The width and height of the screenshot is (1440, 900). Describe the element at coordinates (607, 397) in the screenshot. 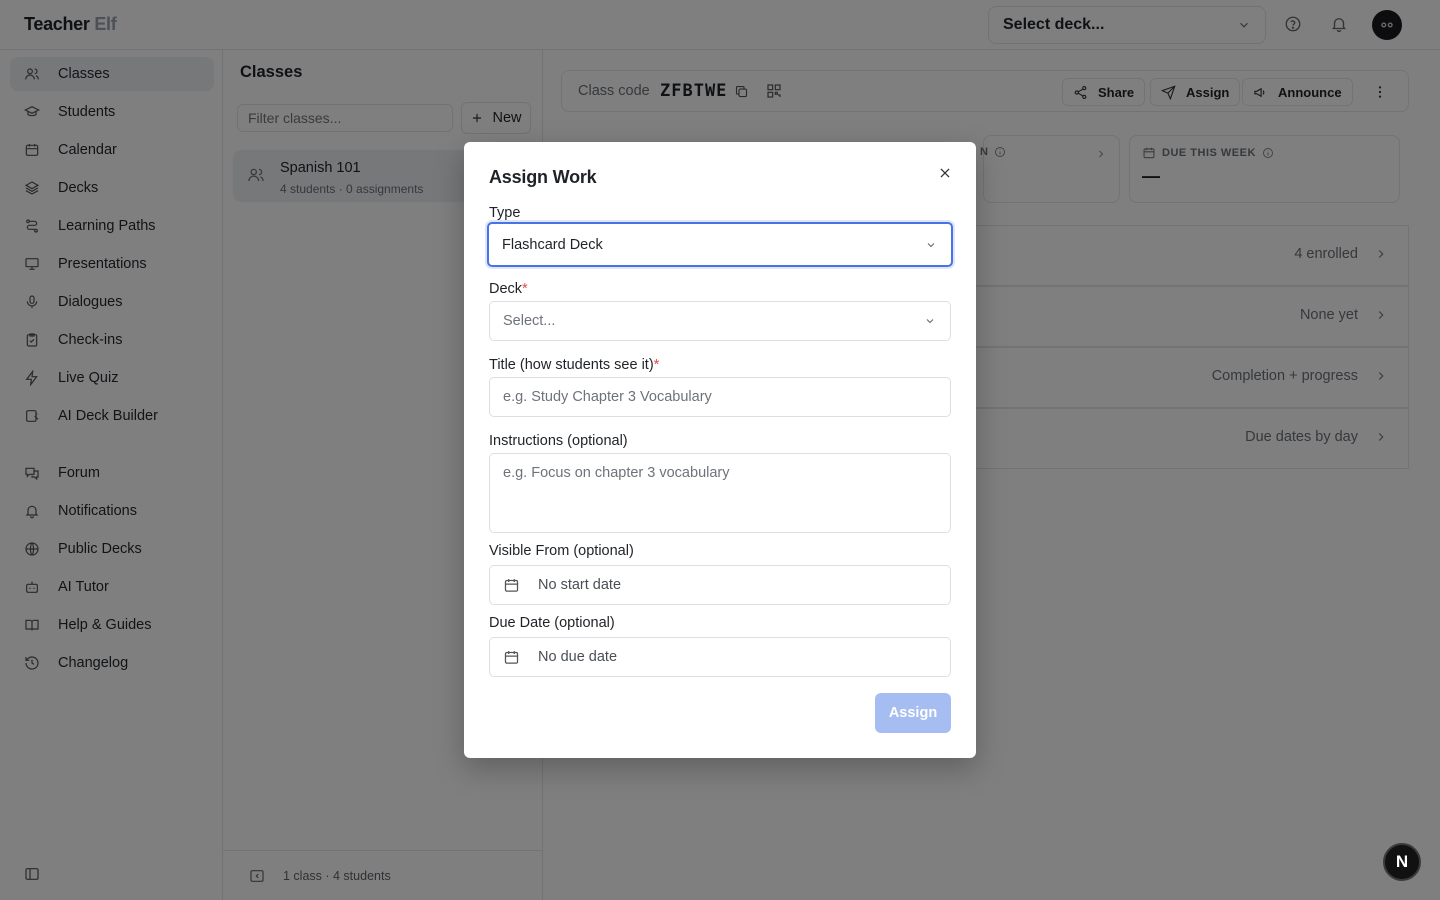

I see `title-placeholder: e.g. Study Chapter 3 Vocabulary` at that location.